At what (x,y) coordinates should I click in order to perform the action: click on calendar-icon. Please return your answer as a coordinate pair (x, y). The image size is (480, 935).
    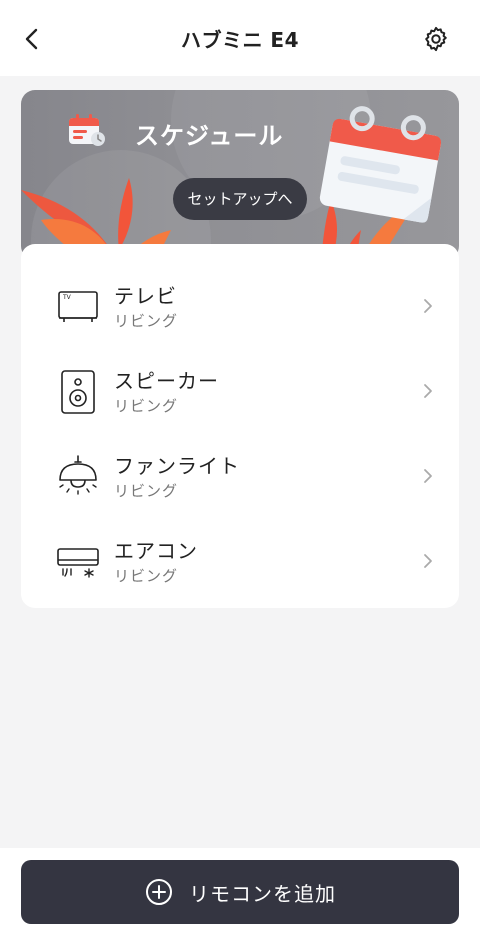
    Looking at the image, I should click on (87, 130).